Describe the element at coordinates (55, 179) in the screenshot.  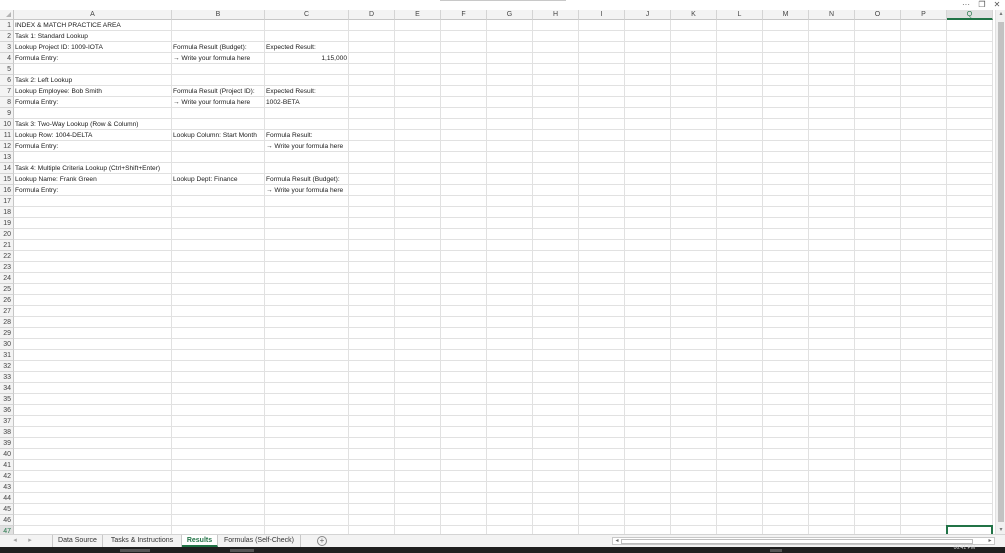
I see `cell-a15: Lookup Name: Frank Green` at that location.